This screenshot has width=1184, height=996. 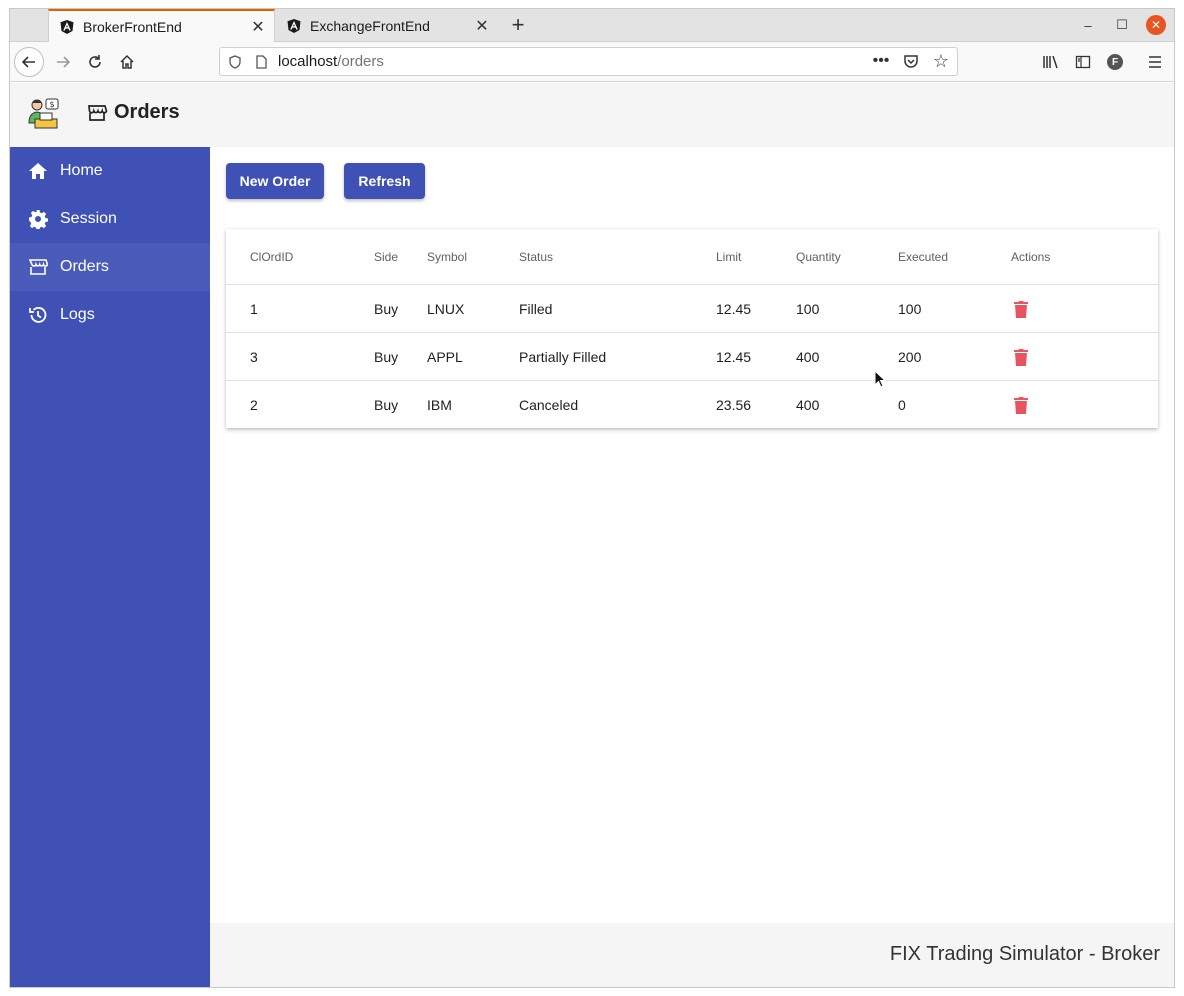 What do you see at coordinates (110, 171) in the screenshot?
I see `sidebar-item-home: Home` at bounding box center [110, 171].